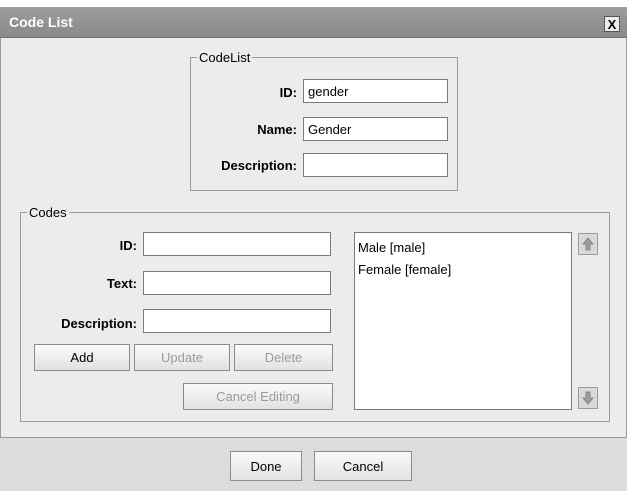 This screenshot has width=627, height=491. What do you see at coordinates (121, 283) in the screenshot?
I see `code-text-label: Text:` at bounding box center [121, 283].